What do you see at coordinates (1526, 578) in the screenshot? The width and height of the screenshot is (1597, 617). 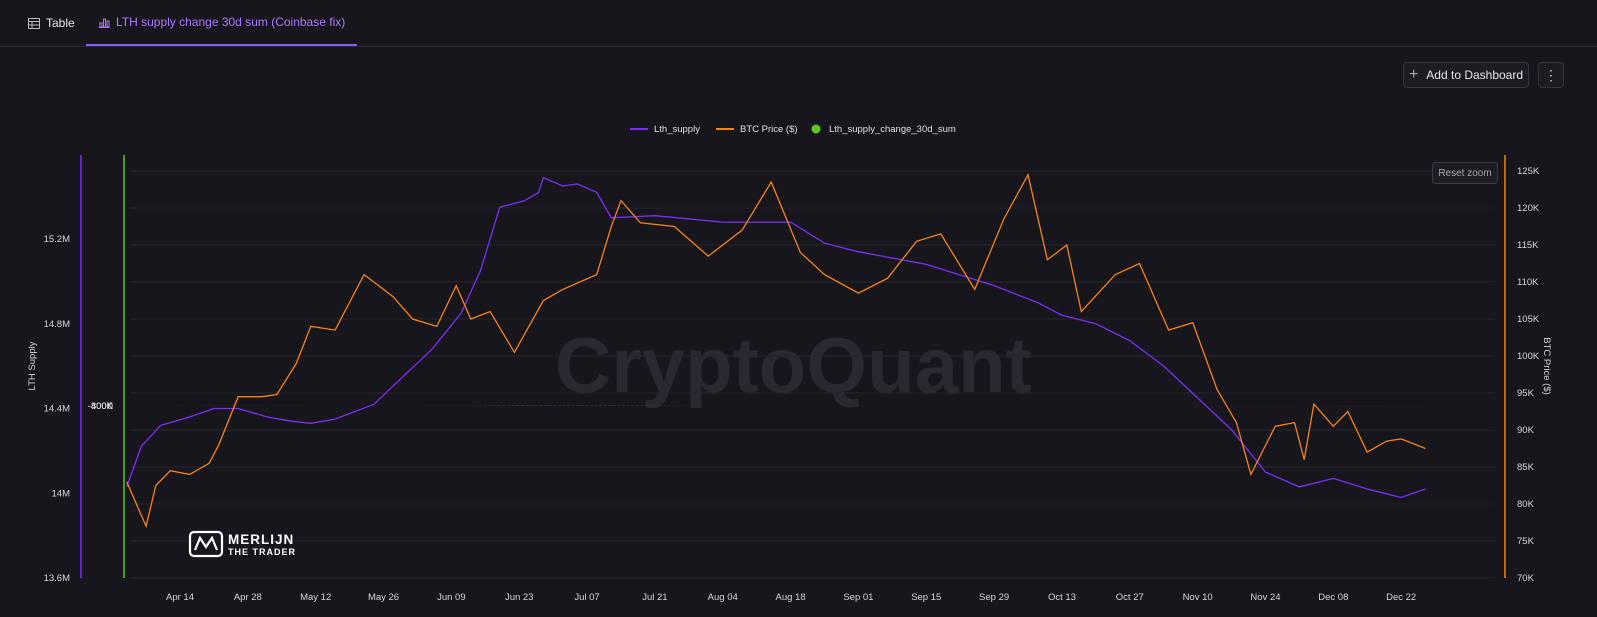 I see `right-tick-label: 70K` at bounding box center [1526, 578].